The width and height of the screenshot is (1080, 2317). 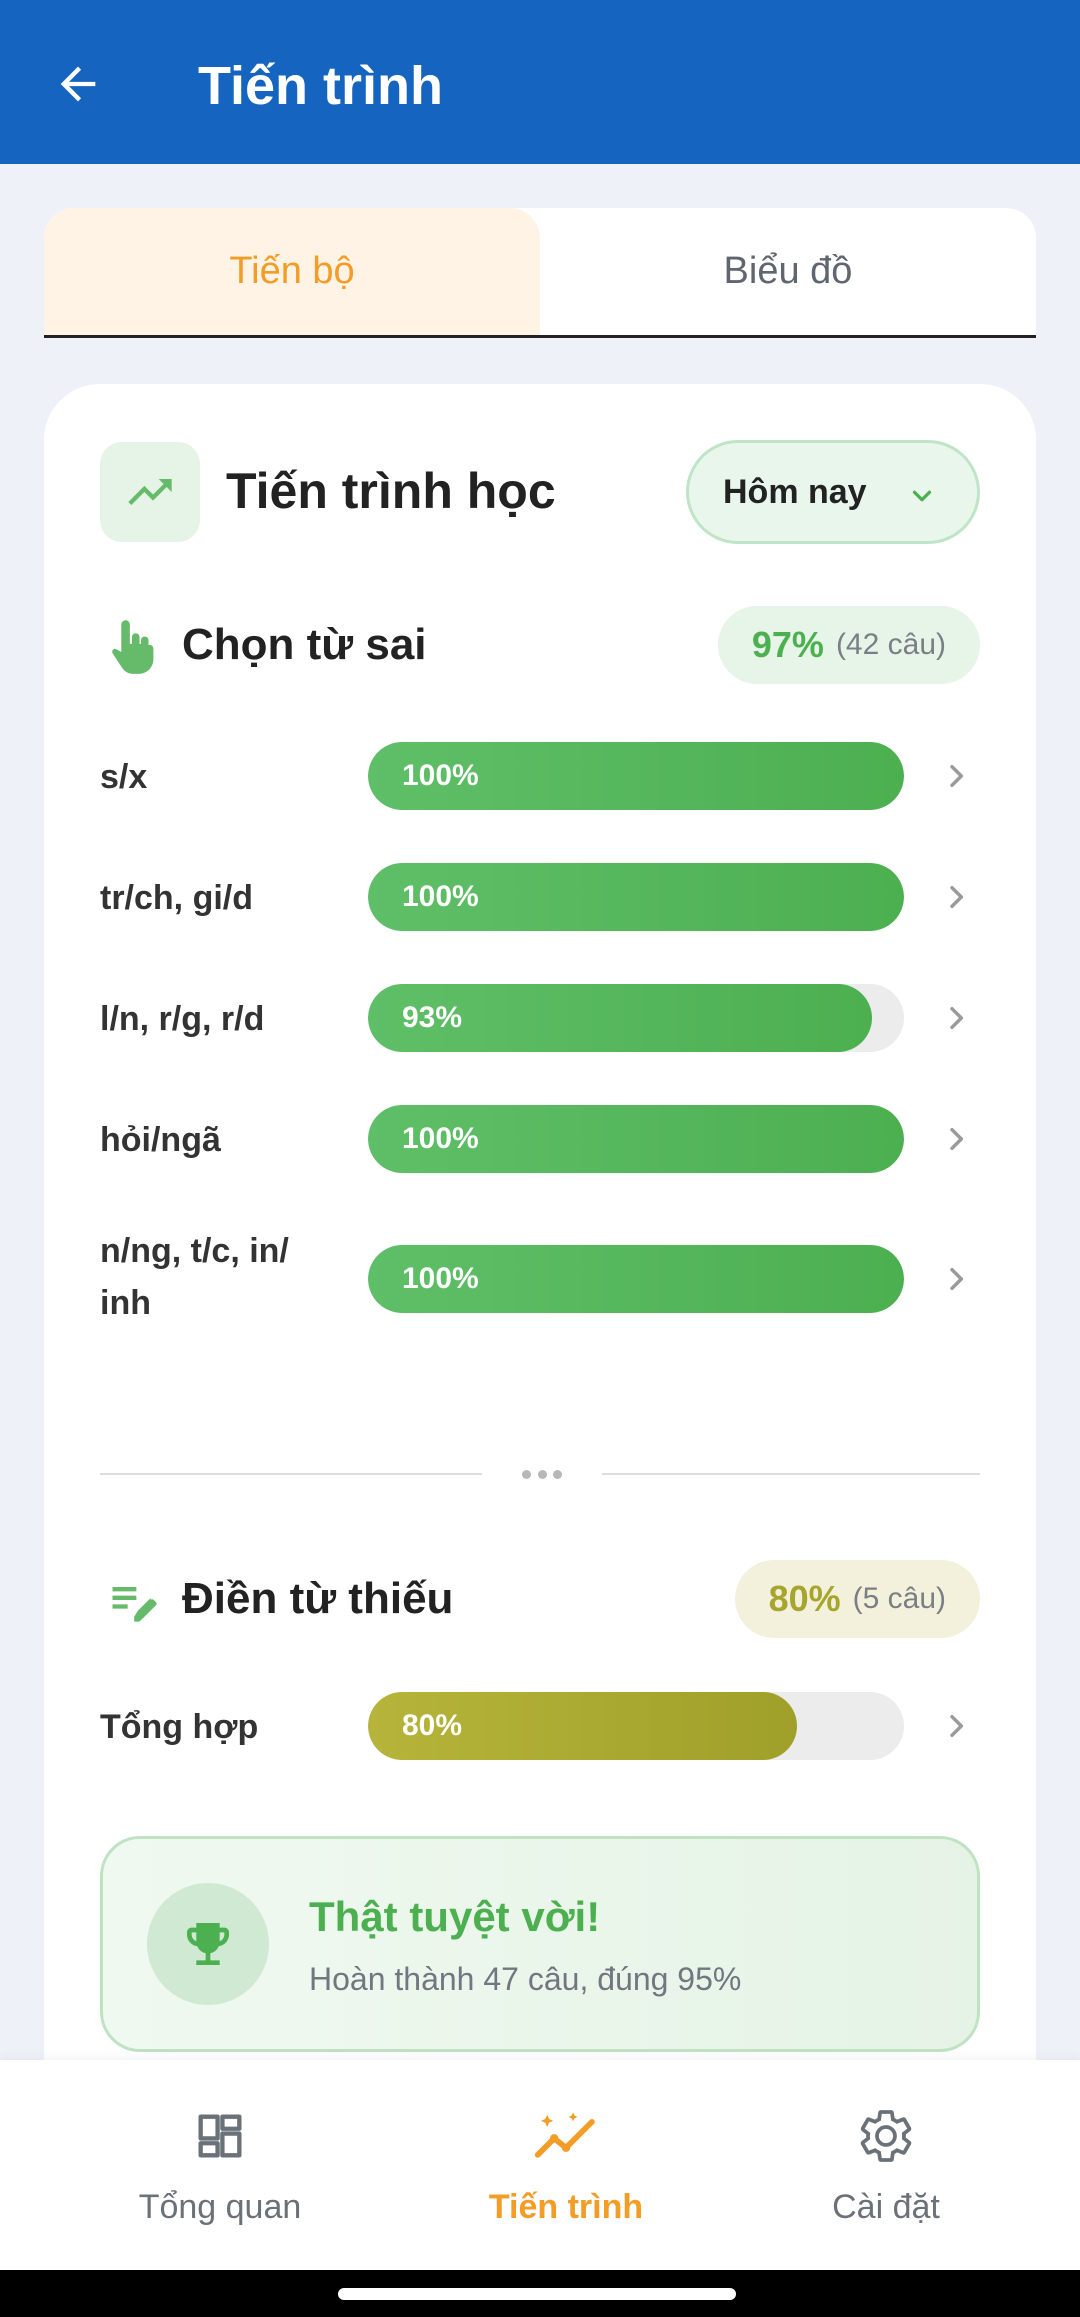 What do you see at coordinates (304, 644) in the screenshot?
I see `section-name: Chọn từ sai` at bounding box center [304, 644].